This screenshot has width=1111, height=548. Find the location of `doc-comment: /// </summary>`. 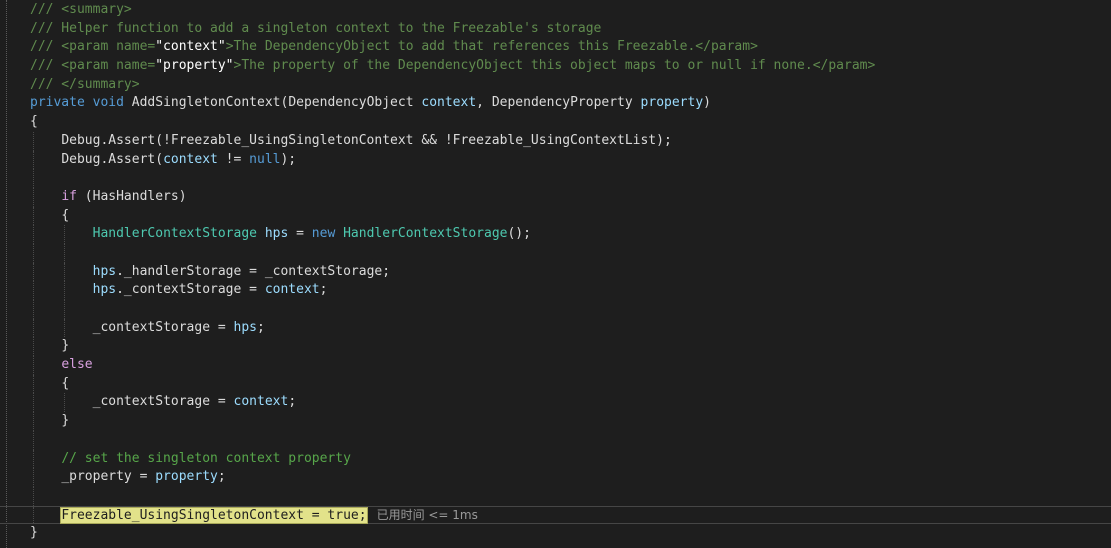

doc-comment: /// </summary> is located at coordinates (85, 84).